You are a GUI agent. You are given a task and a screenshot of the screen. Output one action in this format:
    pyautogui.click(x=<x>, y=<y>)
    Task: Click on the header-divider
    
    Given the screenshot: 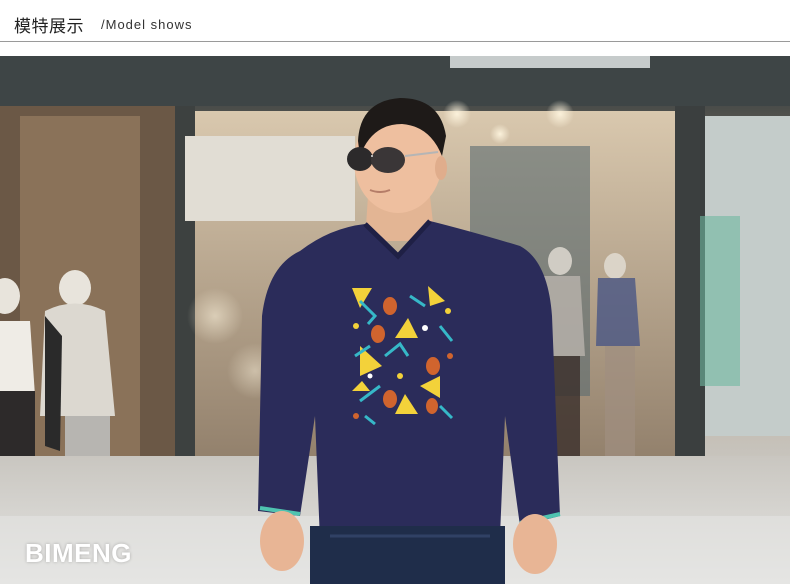 What is the action you would take?
    pyautogui.click(x=395, y=41)
    